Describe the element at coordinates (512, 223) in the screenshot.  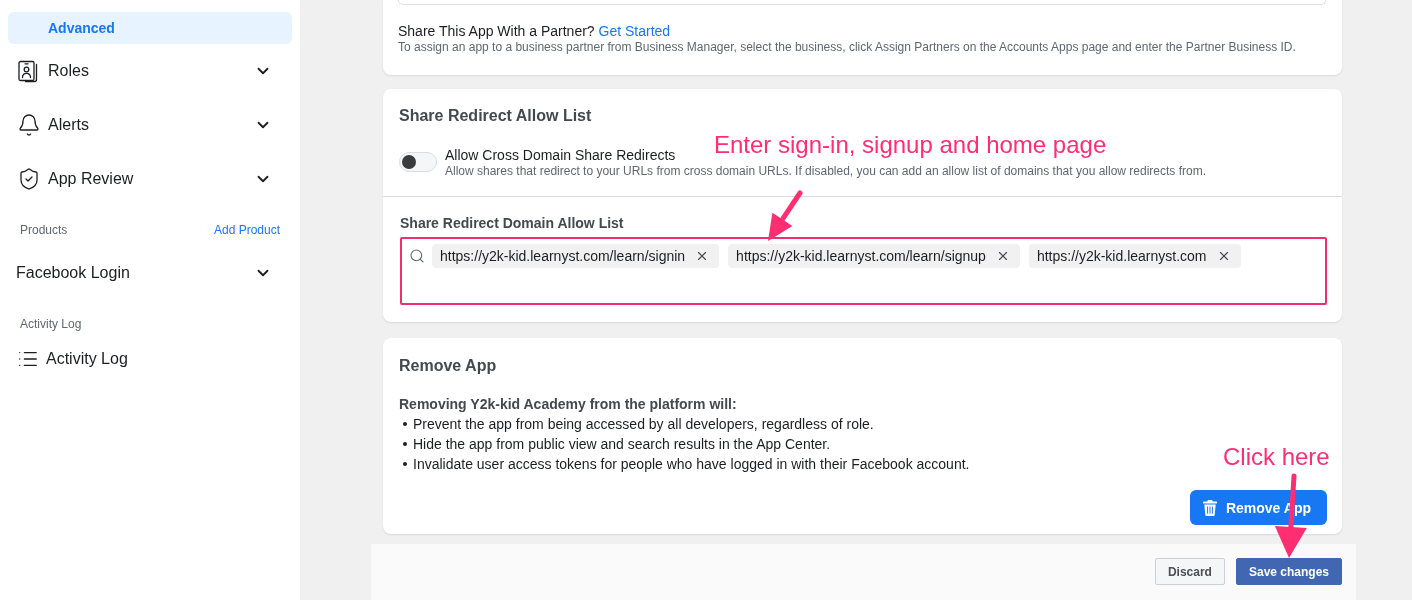
I see `field-label: Share Redirect Domain Allow List` at that location.